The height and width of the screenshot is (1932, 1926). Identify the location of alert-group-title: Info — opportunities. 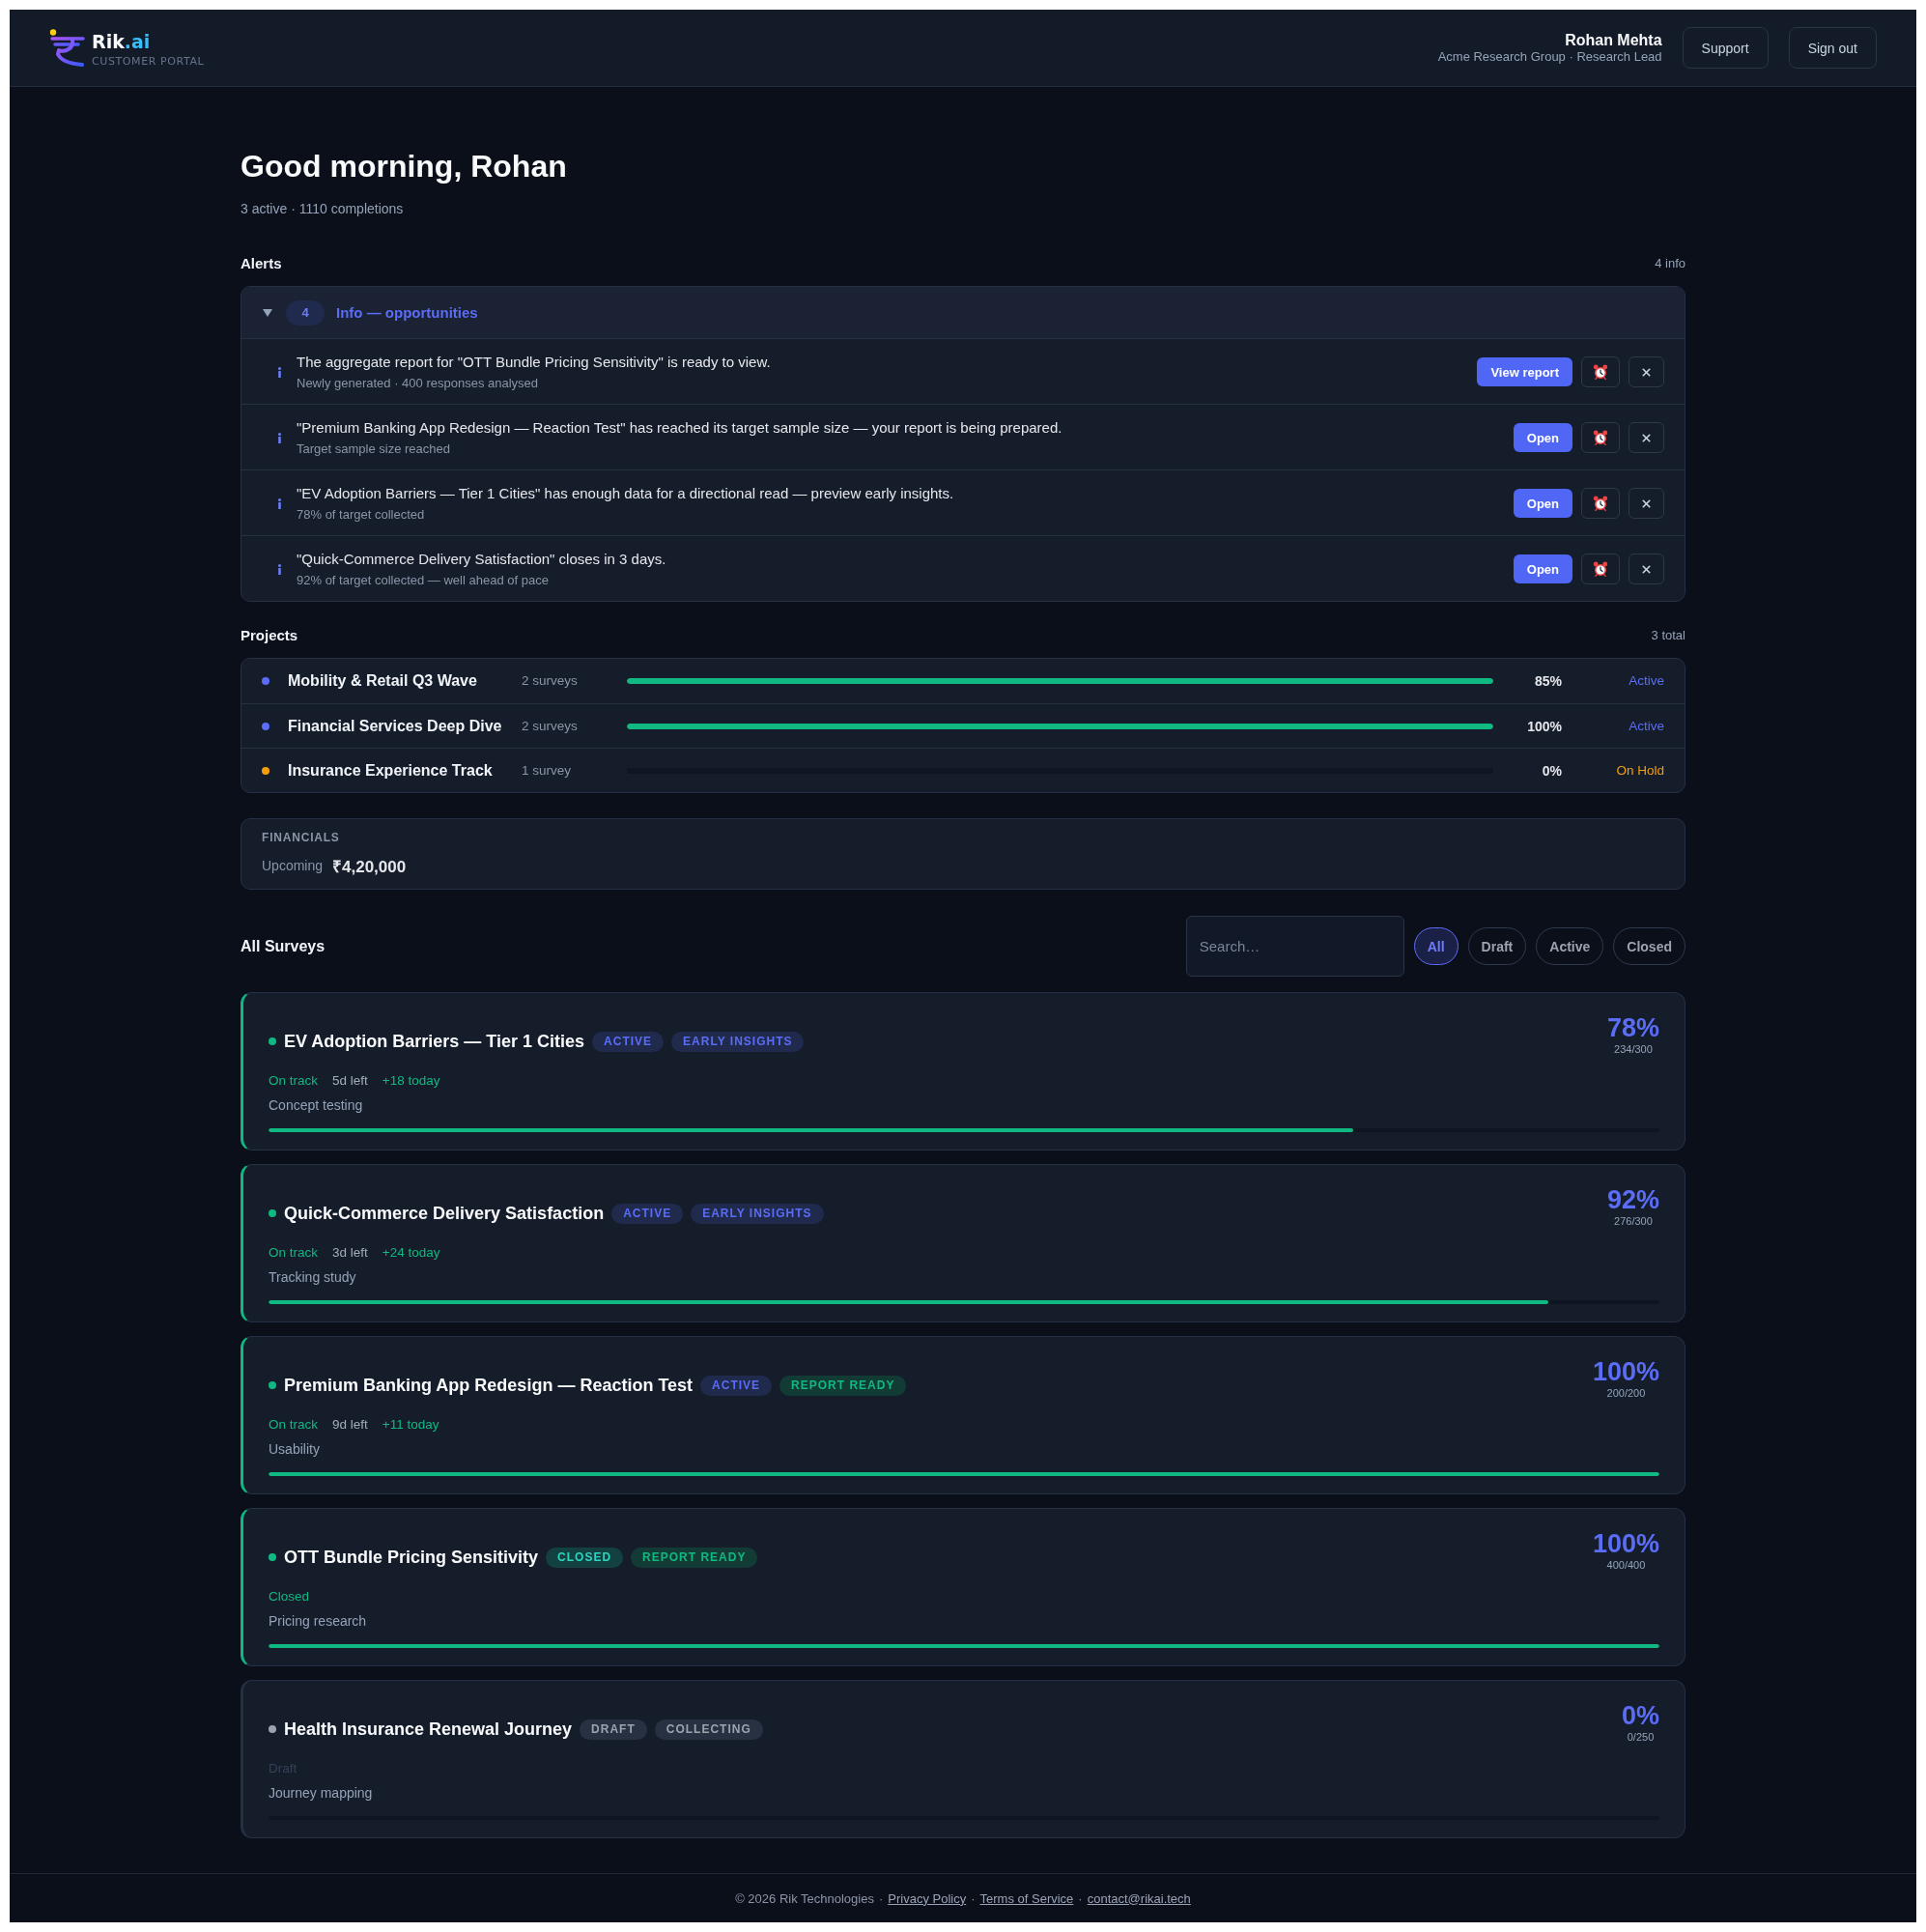
(407, 312).